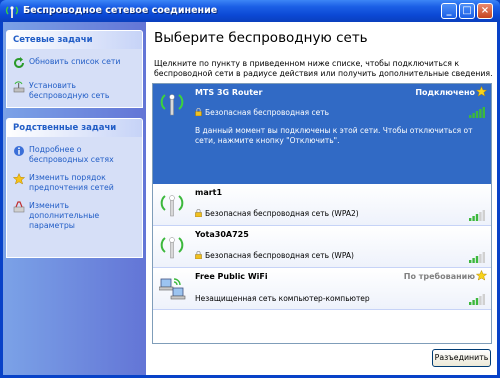 The height and width of the screenshot is (378, 500). I want to click on security-type: Безопасная беспроводная сеть, so click(267, 112).